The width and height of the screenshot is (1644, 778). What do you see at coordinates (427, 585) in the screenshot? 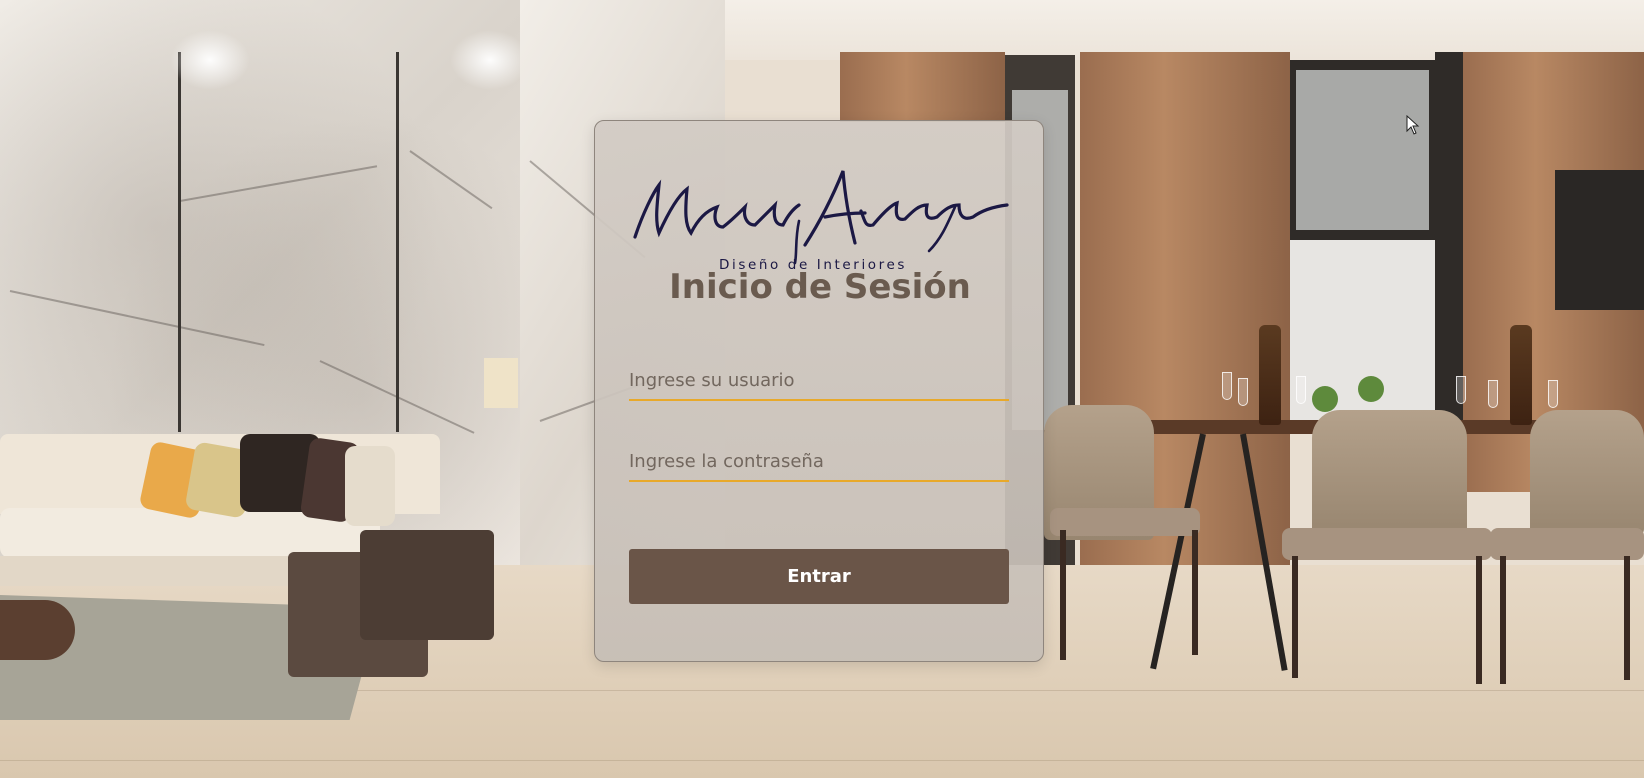
I see `ottoman` at bounding box center [427, 585].